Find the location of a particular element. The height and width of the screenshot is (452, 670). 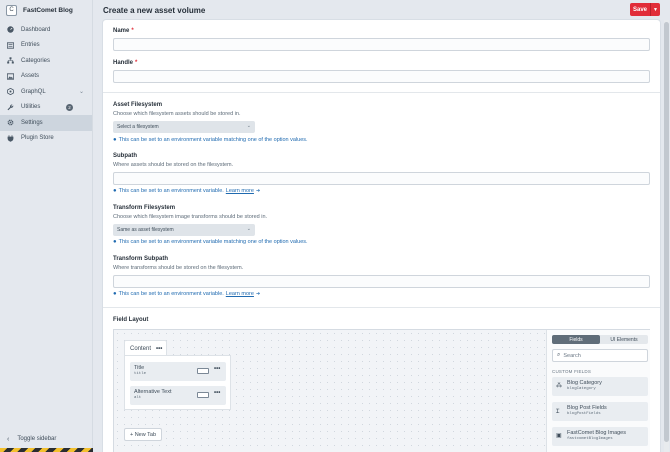

tab-body: Title title ••• Alternative Text alt ••• is located at coordinates (177, 382).